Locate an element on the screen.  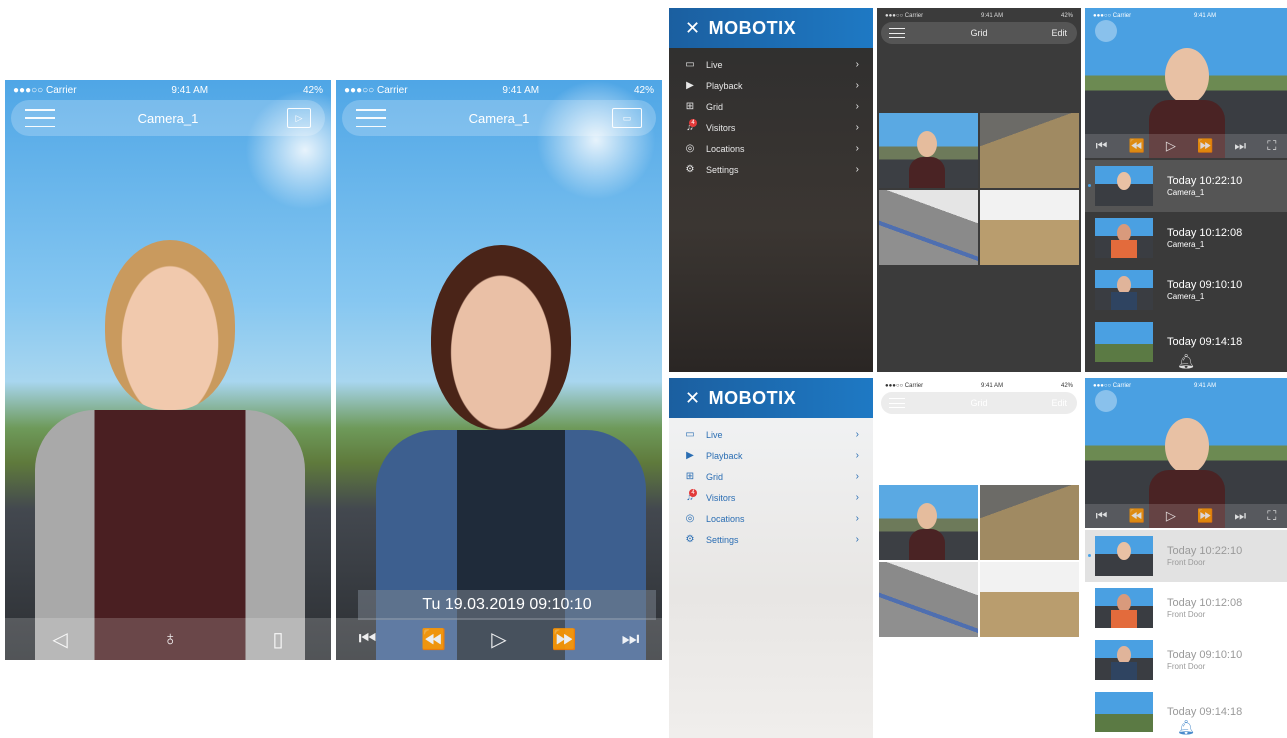
top-nav-bar: Camera_1 ▷ is located at coordinates (168, 118).